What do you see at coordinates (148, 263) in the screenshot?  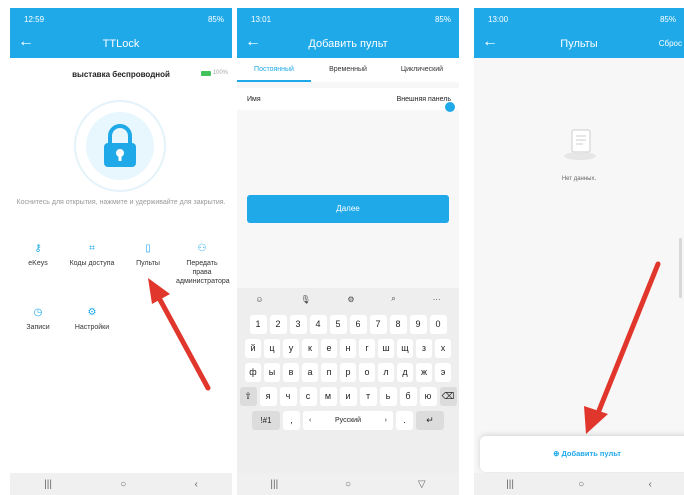 I see `menu-label: Пульты` at bounding box center [148, 263].